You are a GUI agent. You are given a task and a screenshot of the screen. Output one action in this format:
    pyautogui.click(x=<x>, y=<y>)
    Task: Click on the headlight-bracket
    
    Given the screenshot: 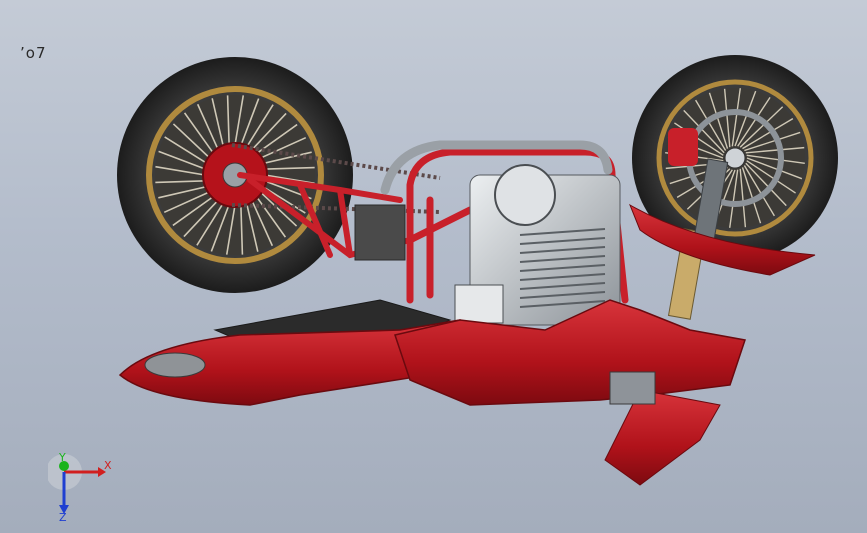 What is the action you would take?
    pyautogui.click(x=632, y=388)
    